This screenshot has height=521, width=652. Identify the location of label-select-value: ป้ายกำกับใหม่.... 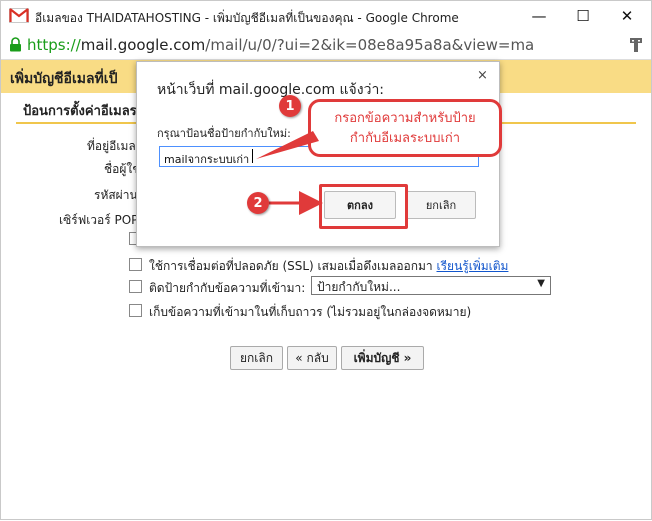
(359, 287).